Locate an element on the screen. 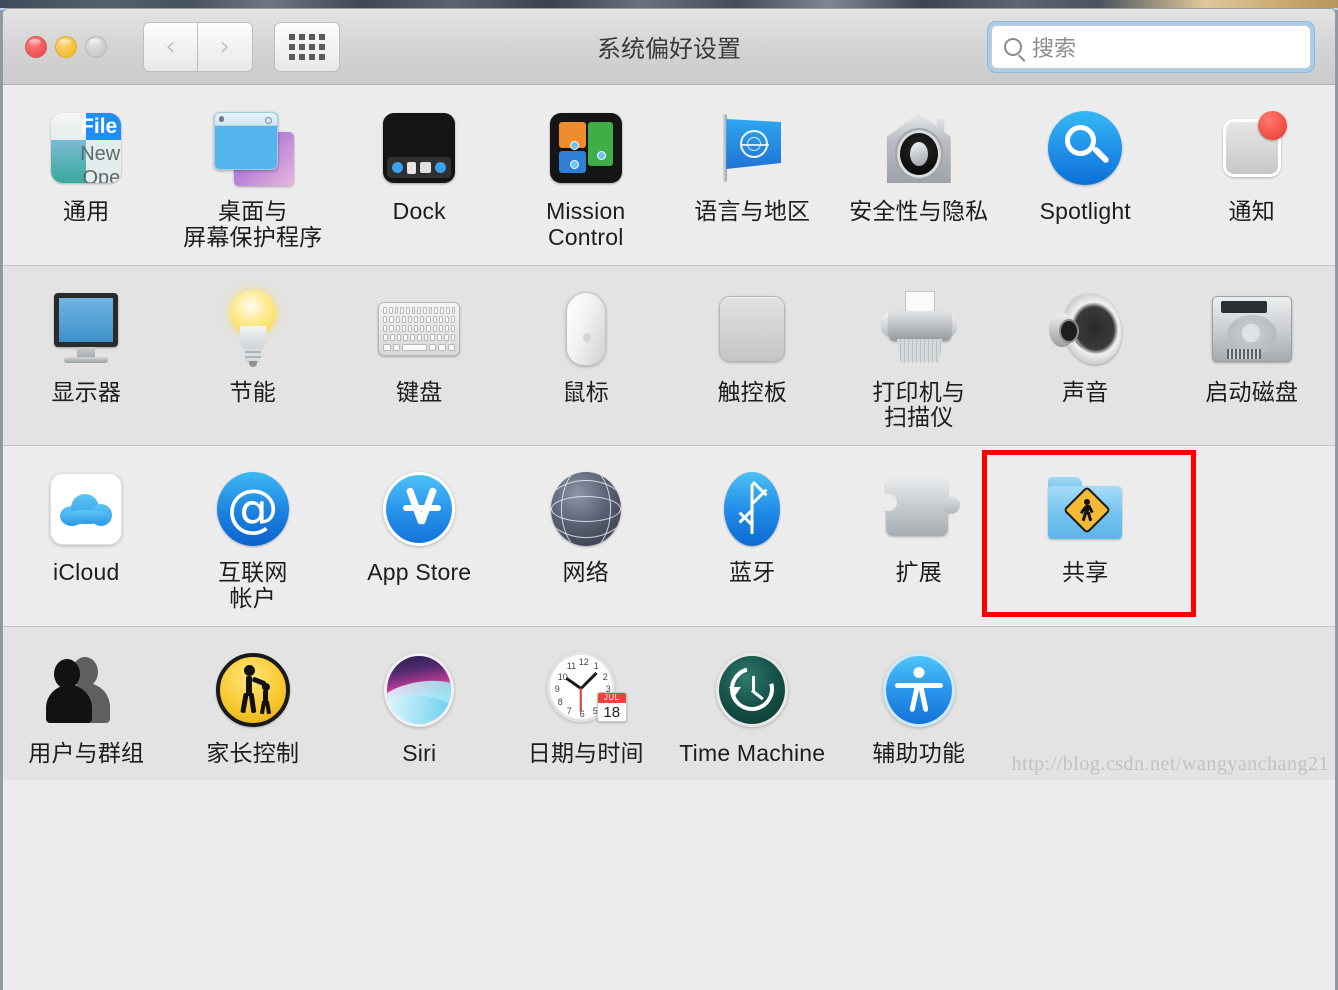 This screenshot has width=1338, height=990. close-button is located at coordinates (36, 46).